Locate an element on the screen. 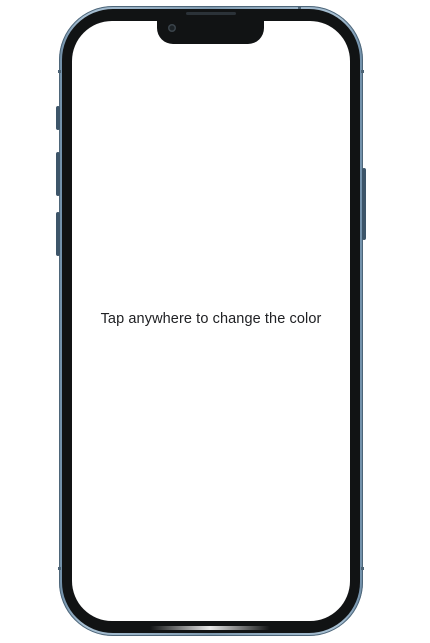  frame-highlight is located at coordinates (210, 628).